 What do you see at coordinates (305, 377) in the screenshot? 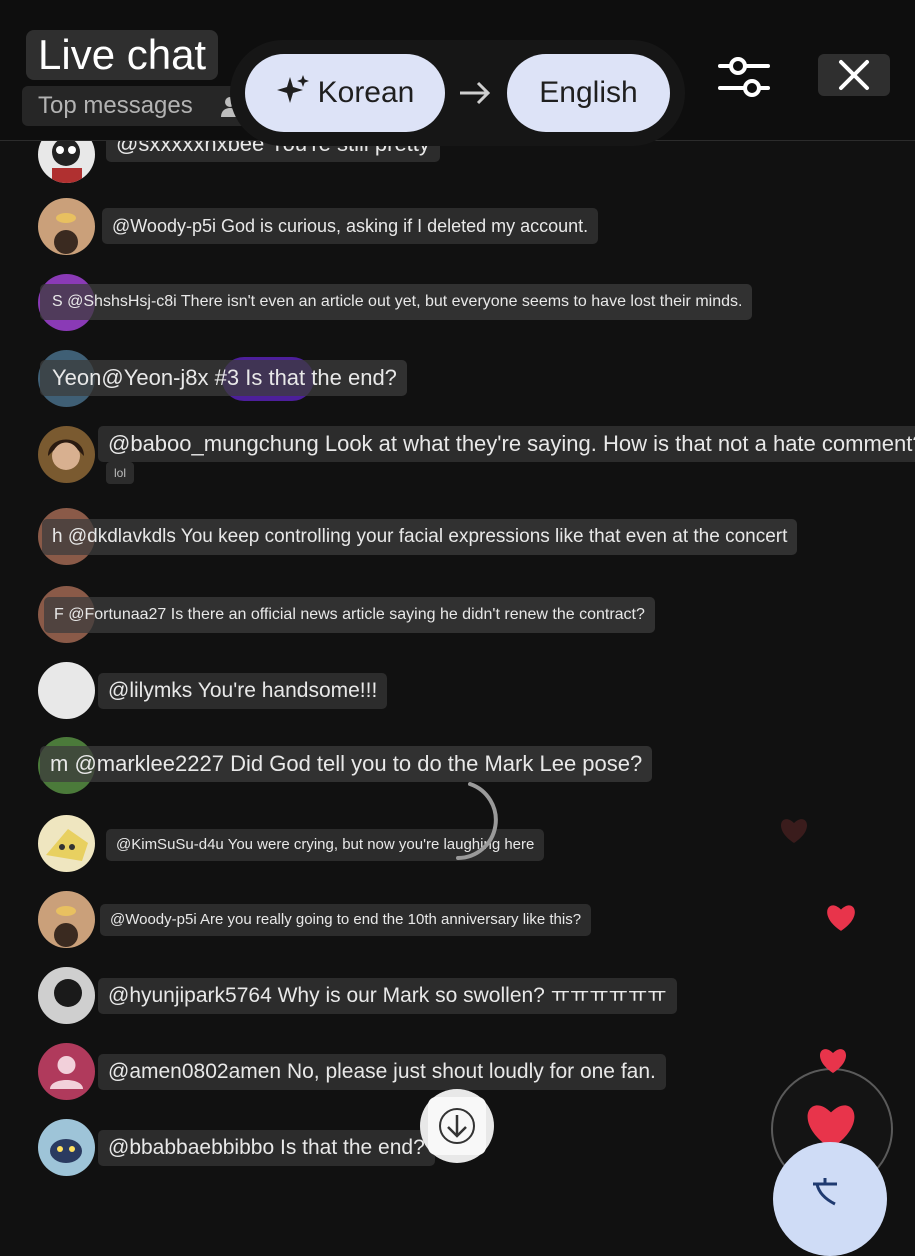
I see `message-text: #3 Is that the end?` at bounding box center [305, 377].